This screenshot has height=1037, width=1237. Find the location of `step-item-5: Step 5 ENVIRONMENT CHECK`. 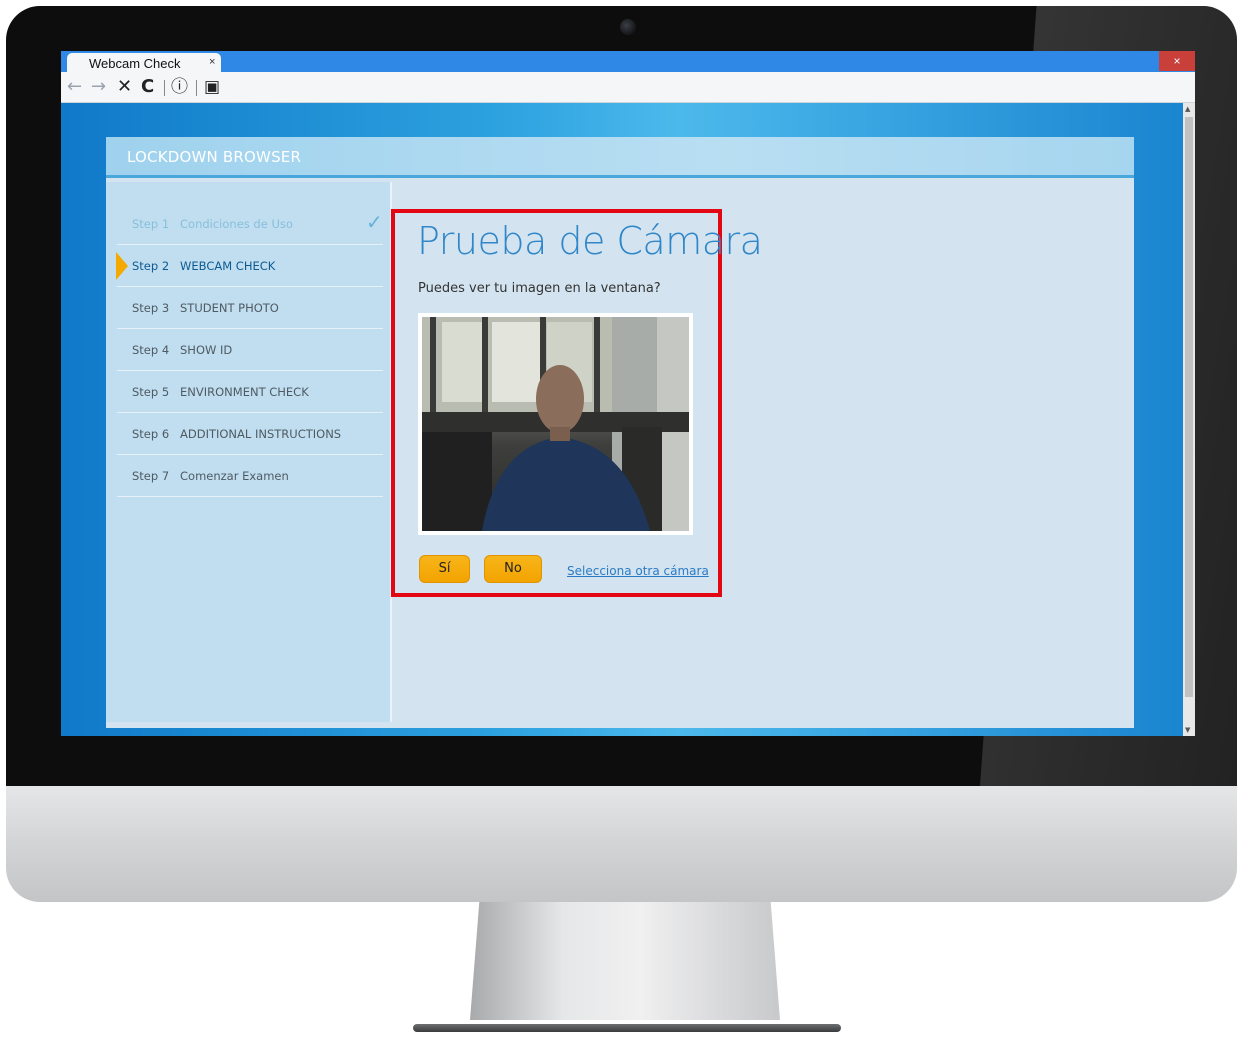

step-item-5: Step 5 ENVIRONMENT CHECK is located at coordinates (250, 392).